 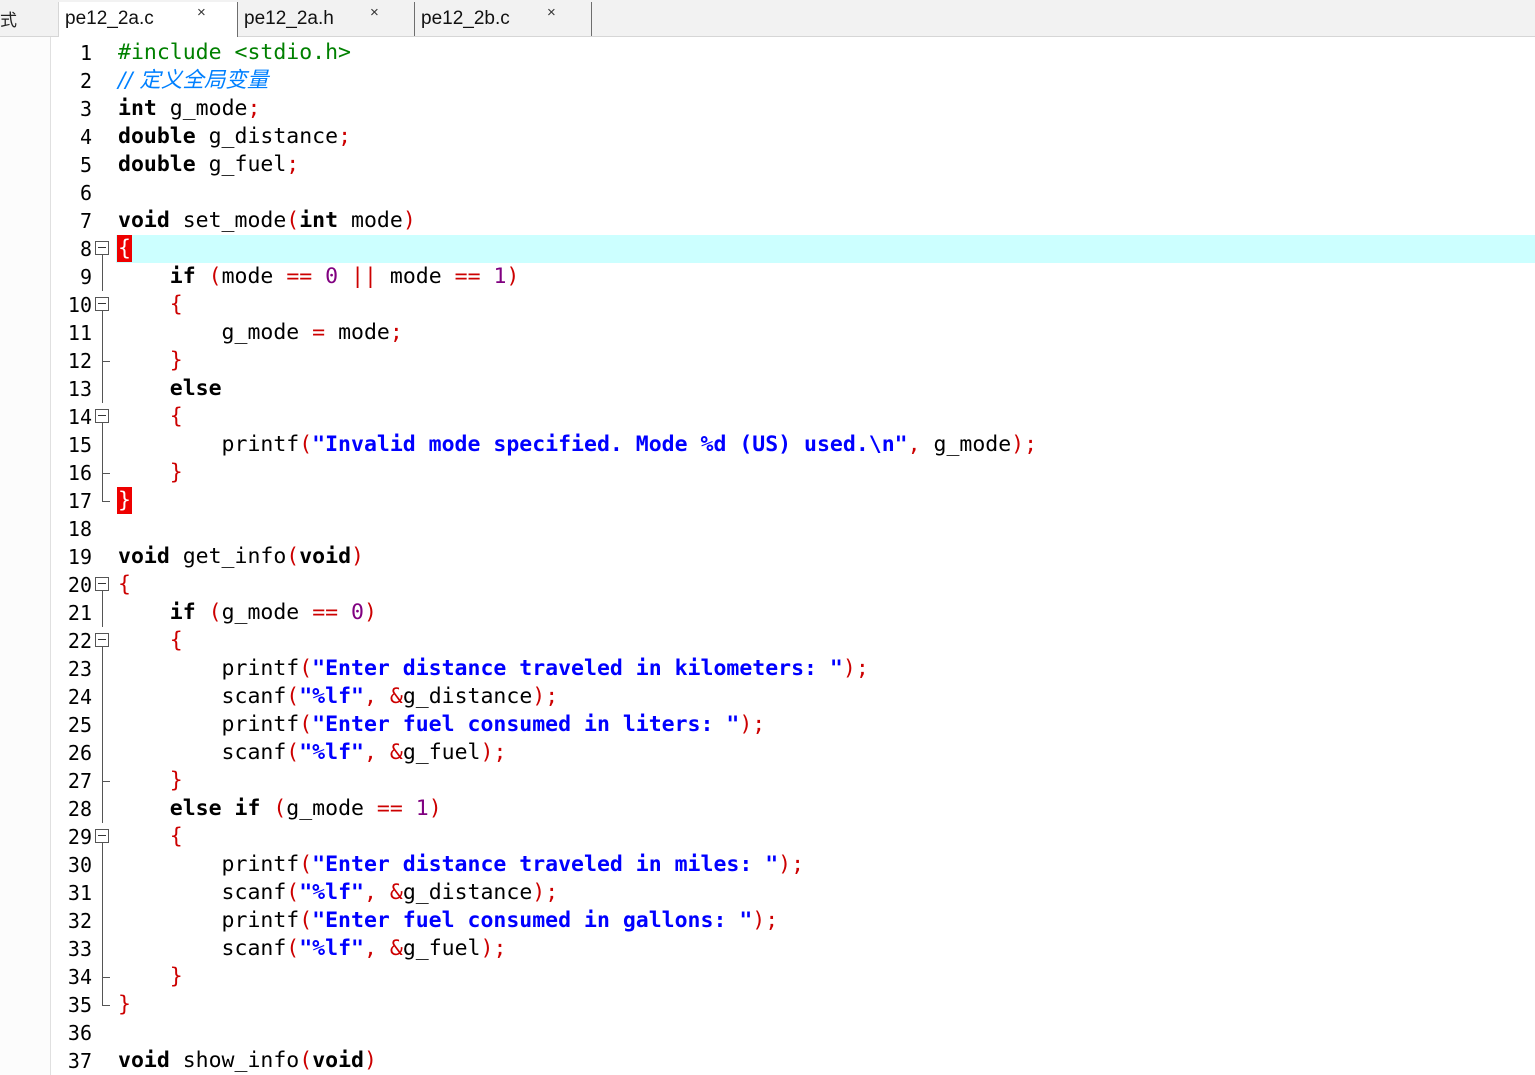 What do you see at coordinates (796, 53) in the screenshot?
I see `code-line: 1 #include <stdio.h>` at bounding box center [796, 53].